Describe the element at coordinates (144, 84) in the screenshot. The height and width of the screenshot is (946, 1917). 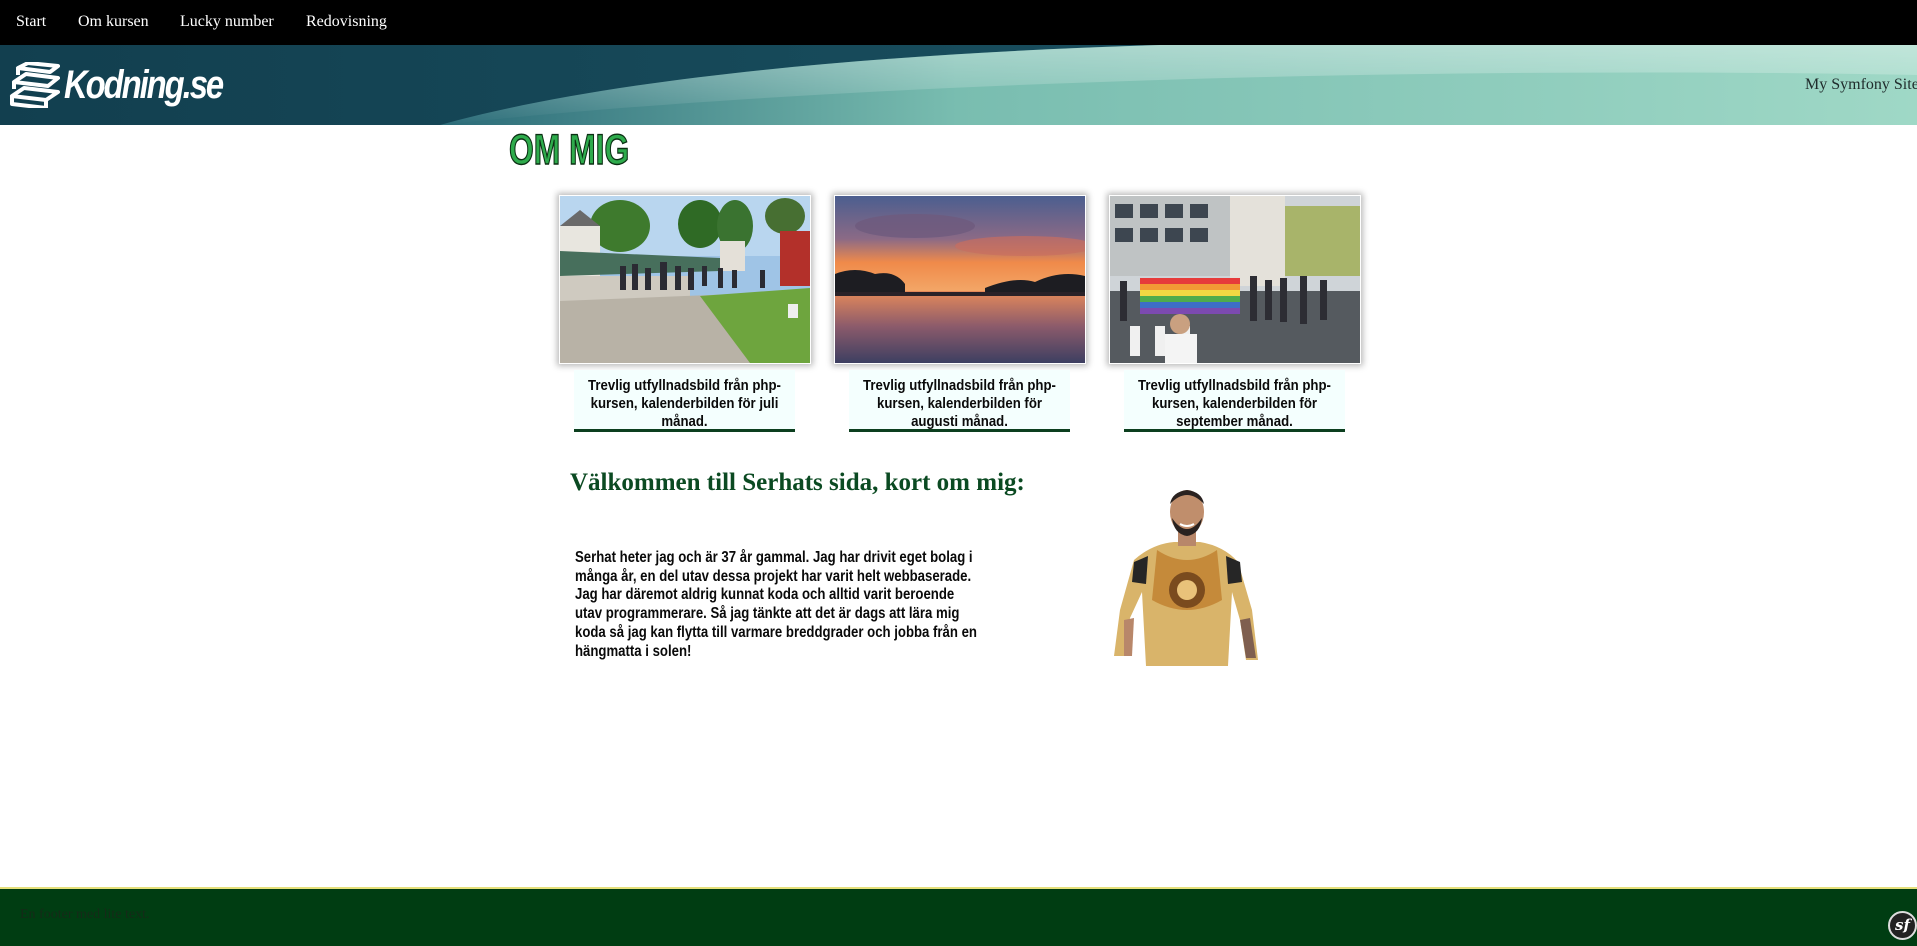
I see `logo-text: Kodning.se` at that location.